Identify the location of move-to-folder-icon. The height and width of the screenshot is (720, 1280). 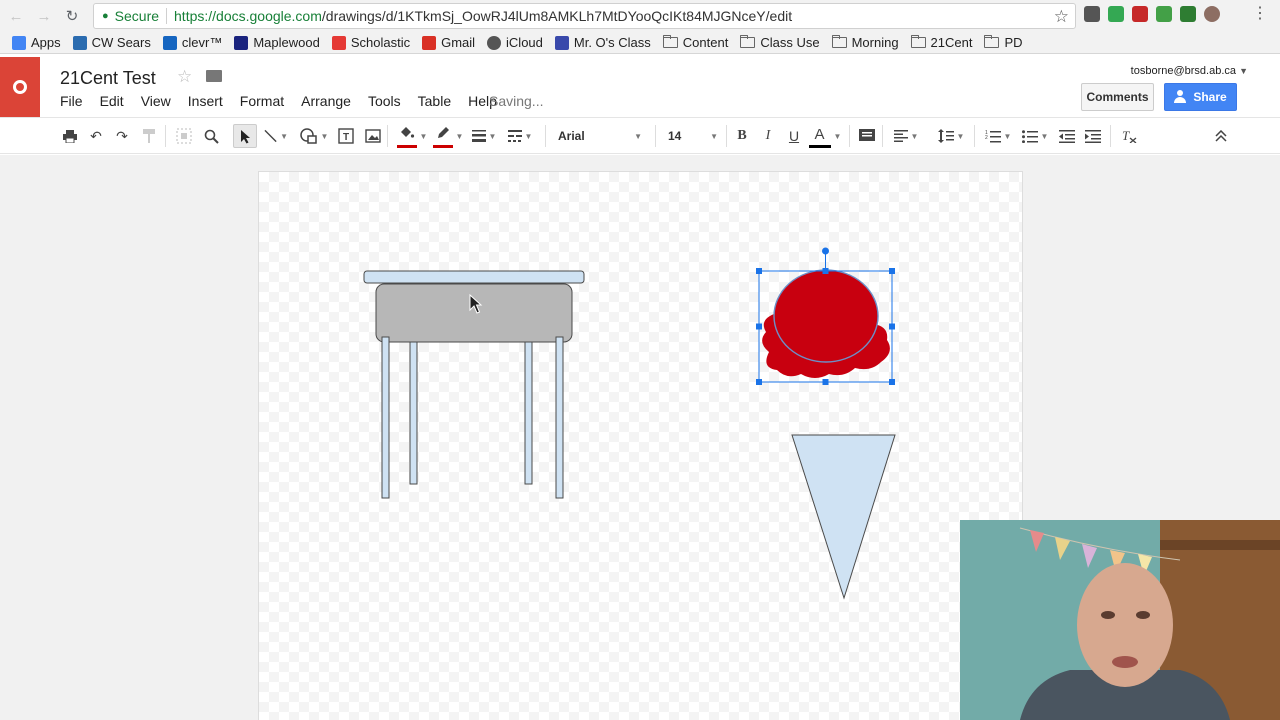
(214, 76).